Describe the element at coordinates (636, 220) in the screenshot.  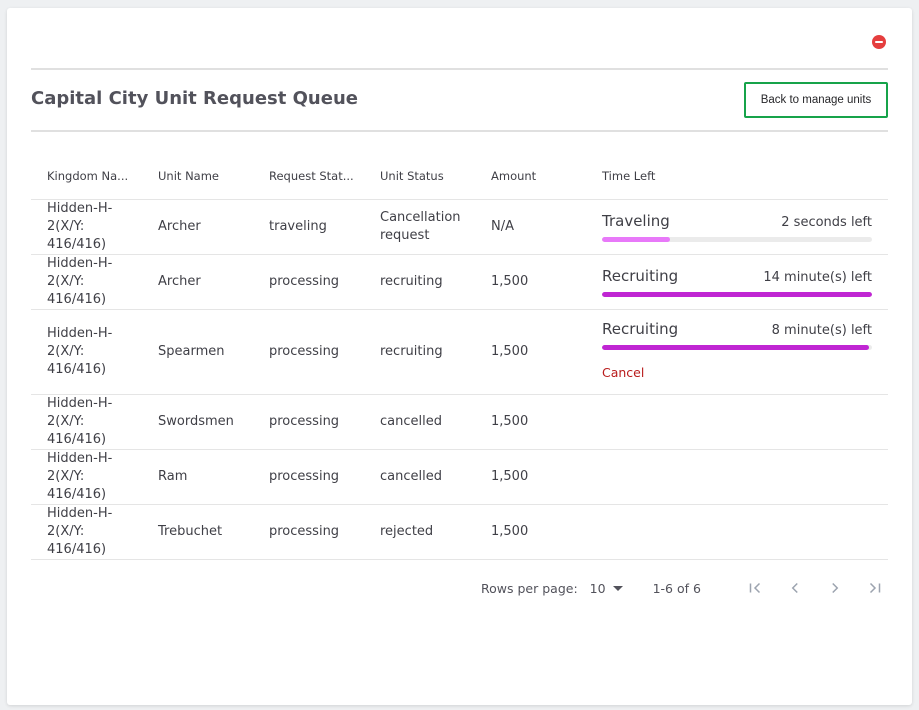
I see `time-status-label: Traveling` at that location.